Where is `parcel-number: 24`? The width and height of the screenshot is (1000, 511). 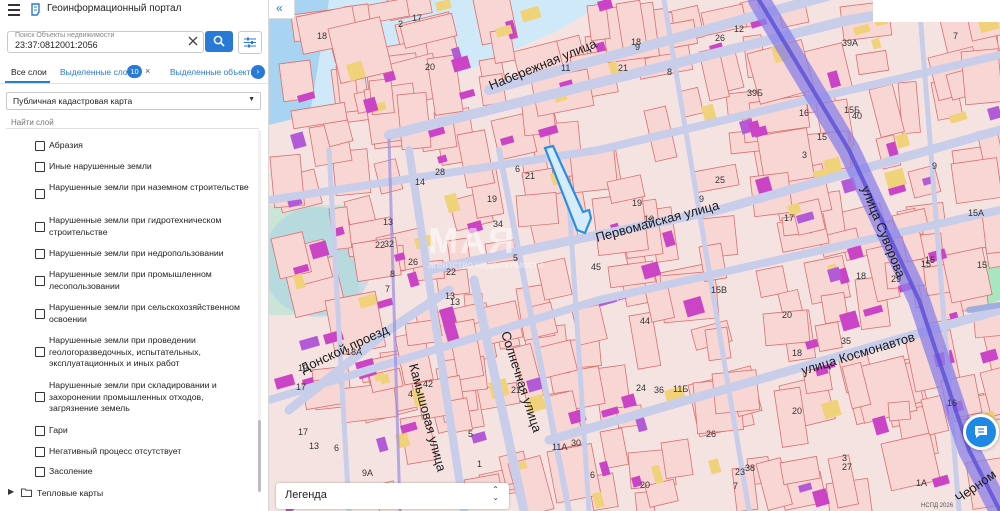 parcel-number: 24 is located at coordinates (641, 388).